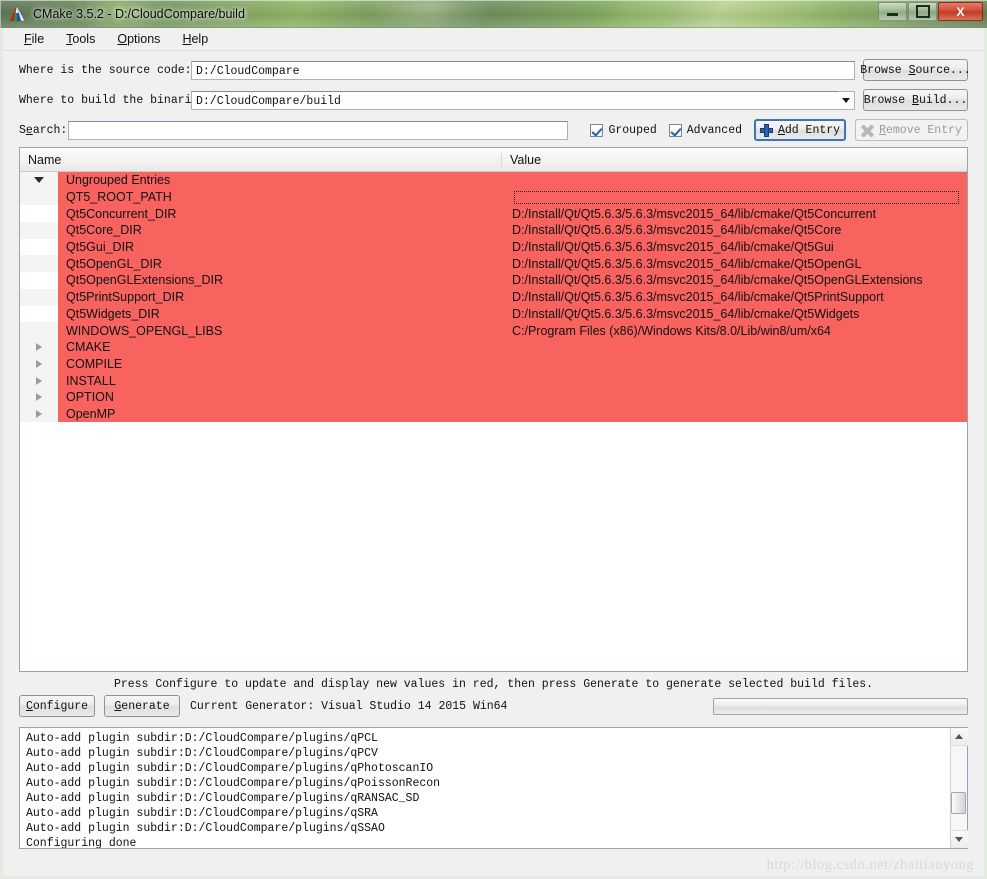  What do you see at coordinates (34, 39) in the screenshot?
I see `menu-file: File` at bounding box center [34, 39].